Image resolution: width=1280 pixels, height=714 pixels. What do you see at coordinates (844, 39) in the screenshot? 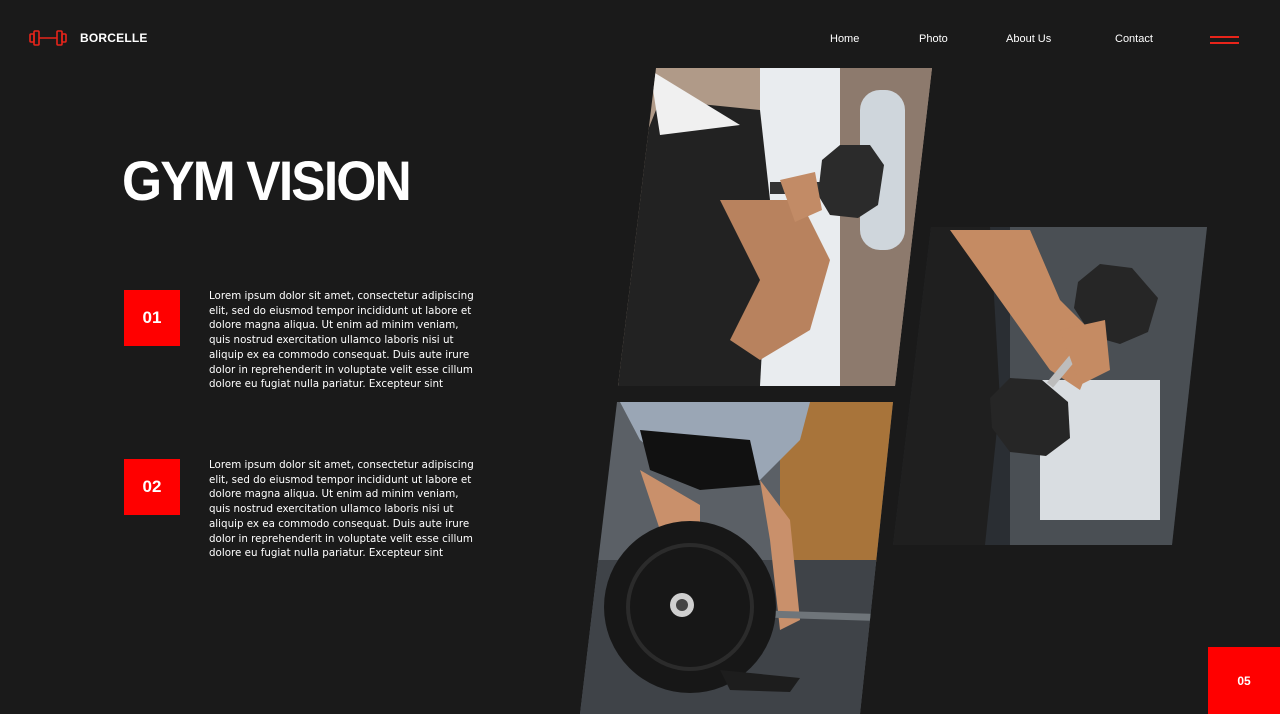
I see `nav-home-link: Home` at bounding box center [844, 39].